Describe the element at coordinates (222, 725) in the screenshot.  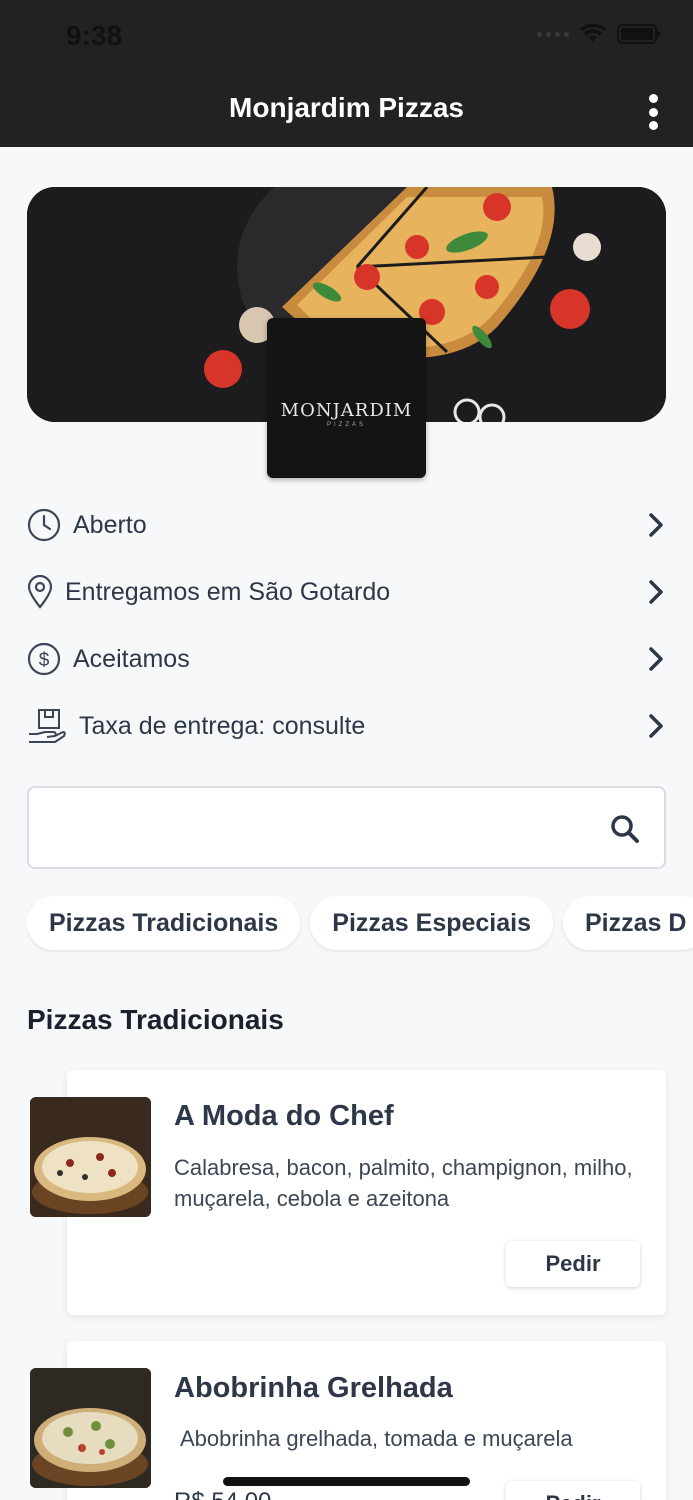
I see `info-label-delivery-fee: Taxa de entrega: consulte` at that location.